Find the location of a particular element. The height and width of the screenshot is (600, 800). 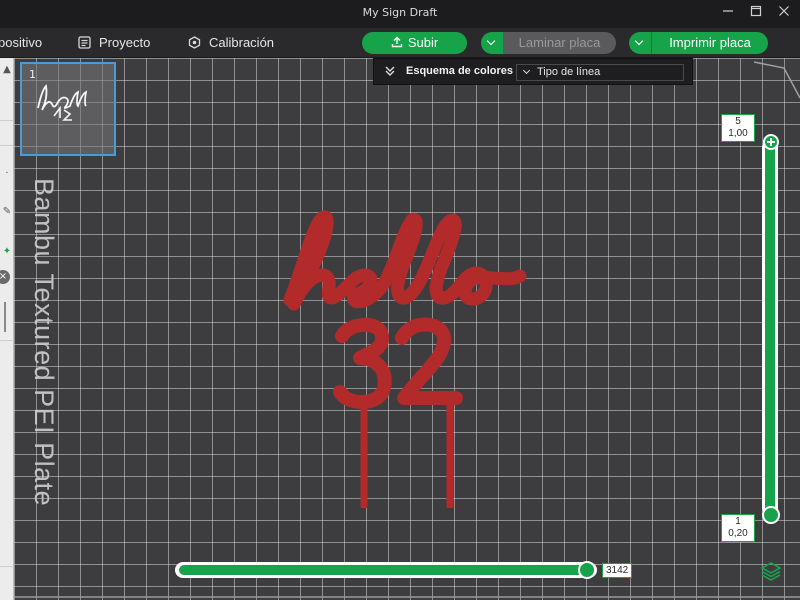

magic-icon: ✦ is located at coordinates (7, 251).